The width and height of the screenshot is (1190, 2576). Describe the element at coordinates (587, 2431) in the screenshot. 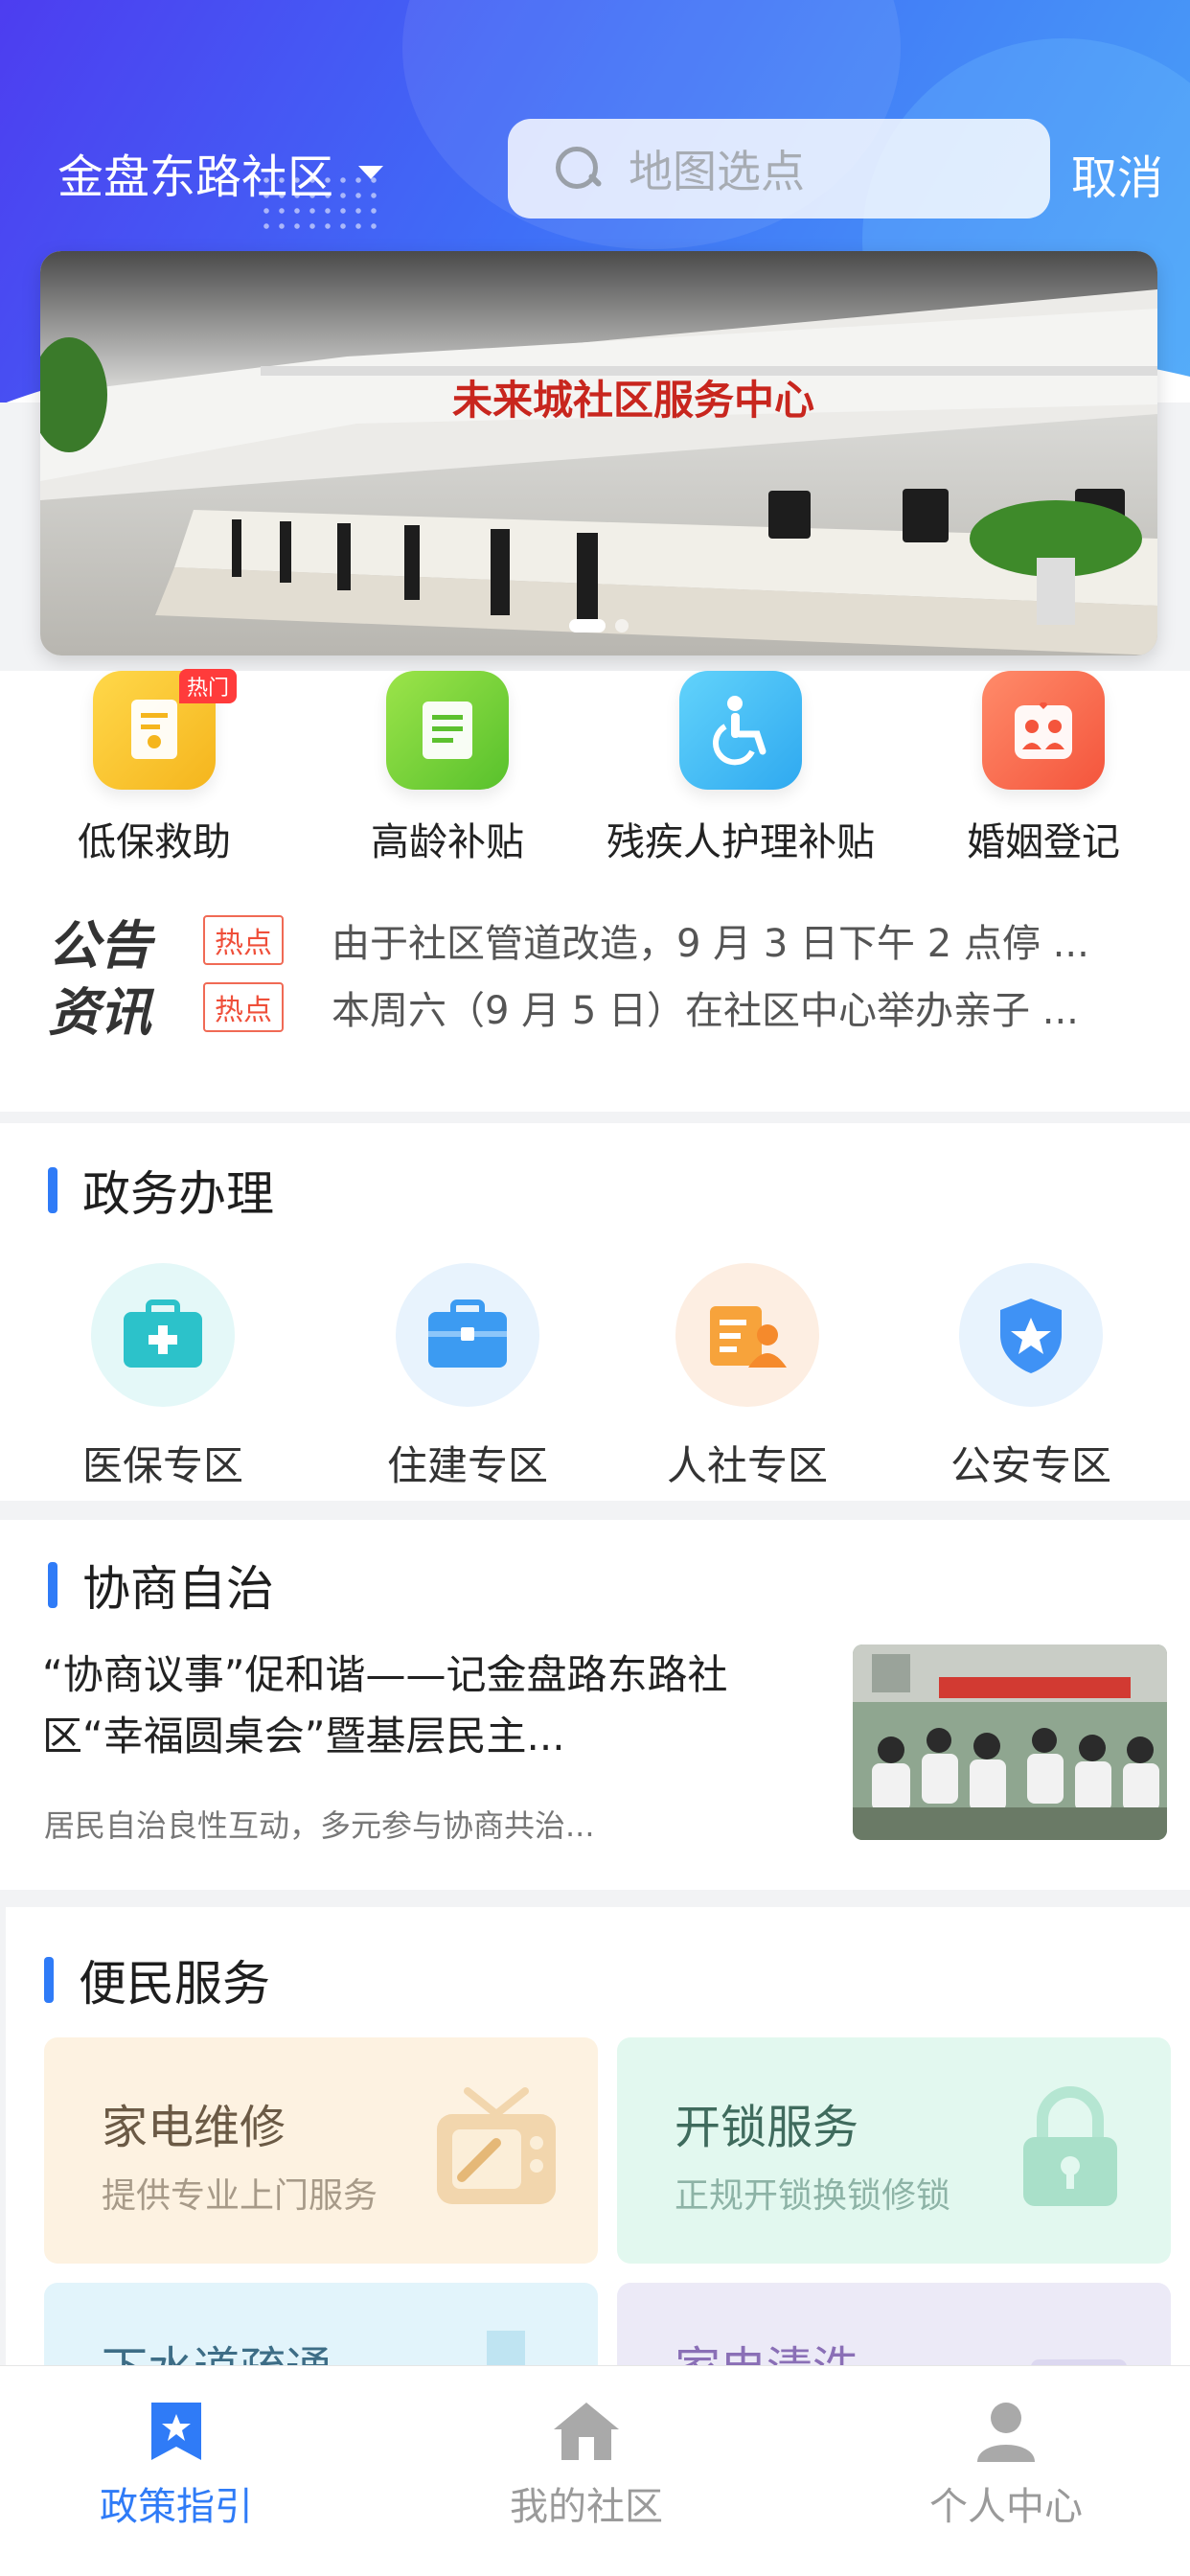

I see `home-icon` at that location.